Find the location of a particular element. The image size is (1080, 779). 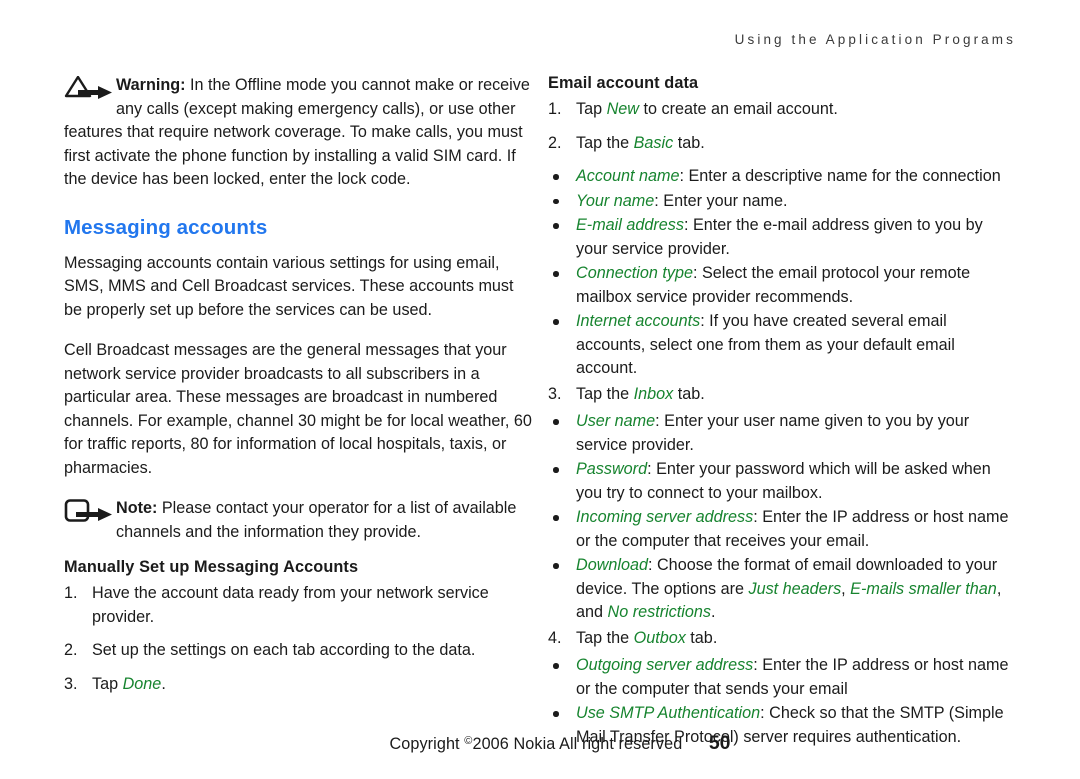

setting-term-internet-accounts: Internet accounts is located at coordinates (638, 321).